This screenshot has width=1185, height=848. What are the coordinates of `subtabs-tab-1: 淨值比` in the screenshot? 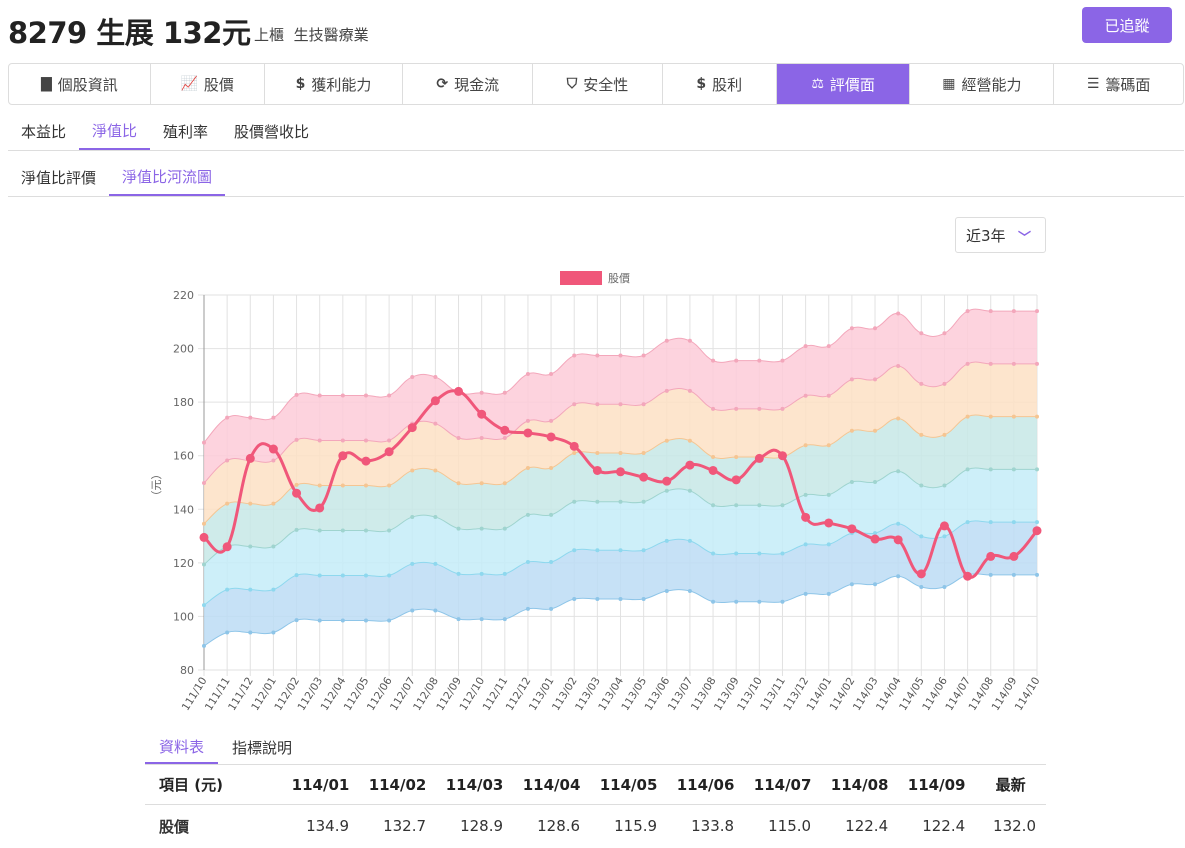 It's located at (115, 131).